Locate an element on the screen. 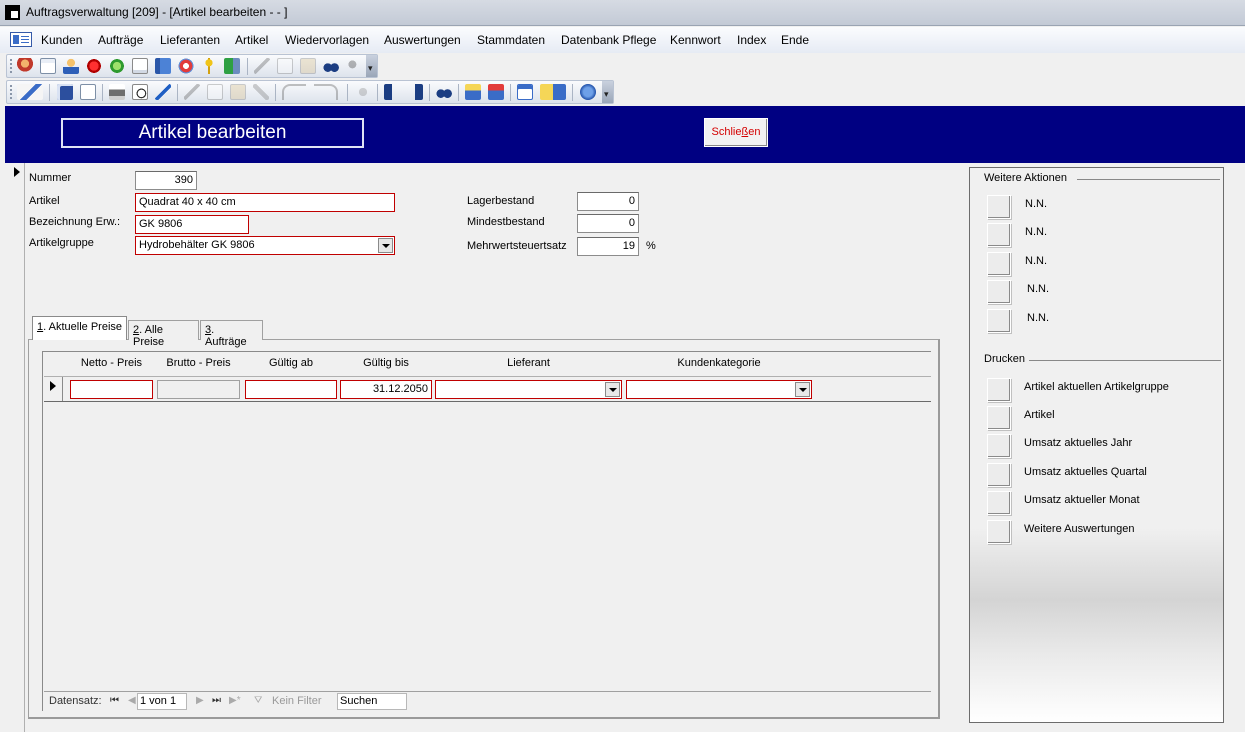 This screenshot has height=732, width=1245. menu-index: Index is located at coordinates (751, 40).